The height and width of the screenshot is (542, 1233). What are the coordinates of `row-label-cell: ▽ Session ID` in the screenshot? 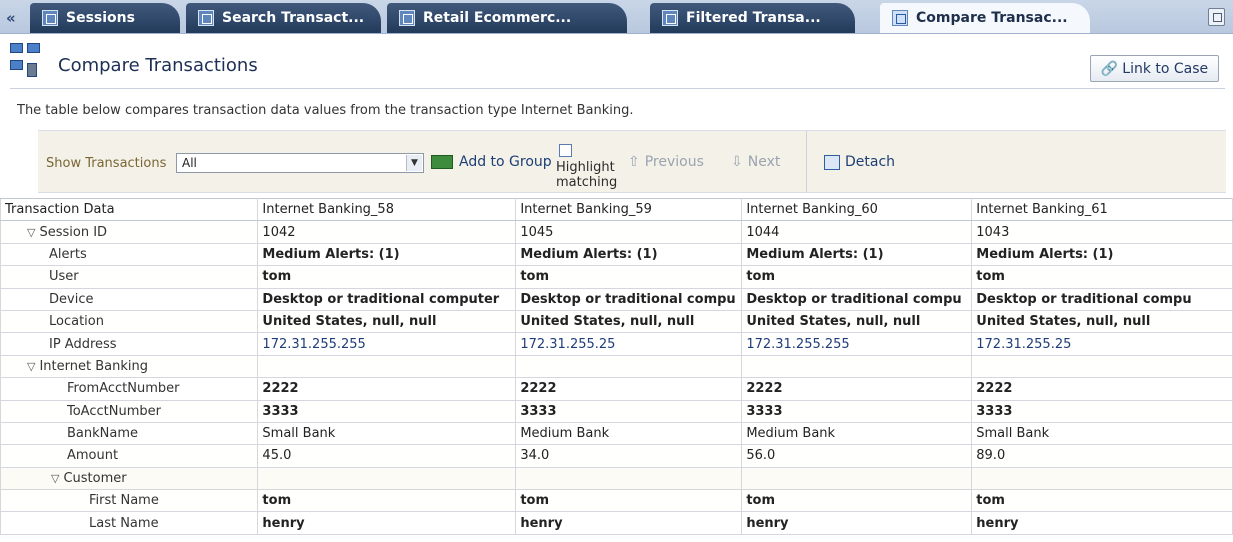 It's located at (129, 232).